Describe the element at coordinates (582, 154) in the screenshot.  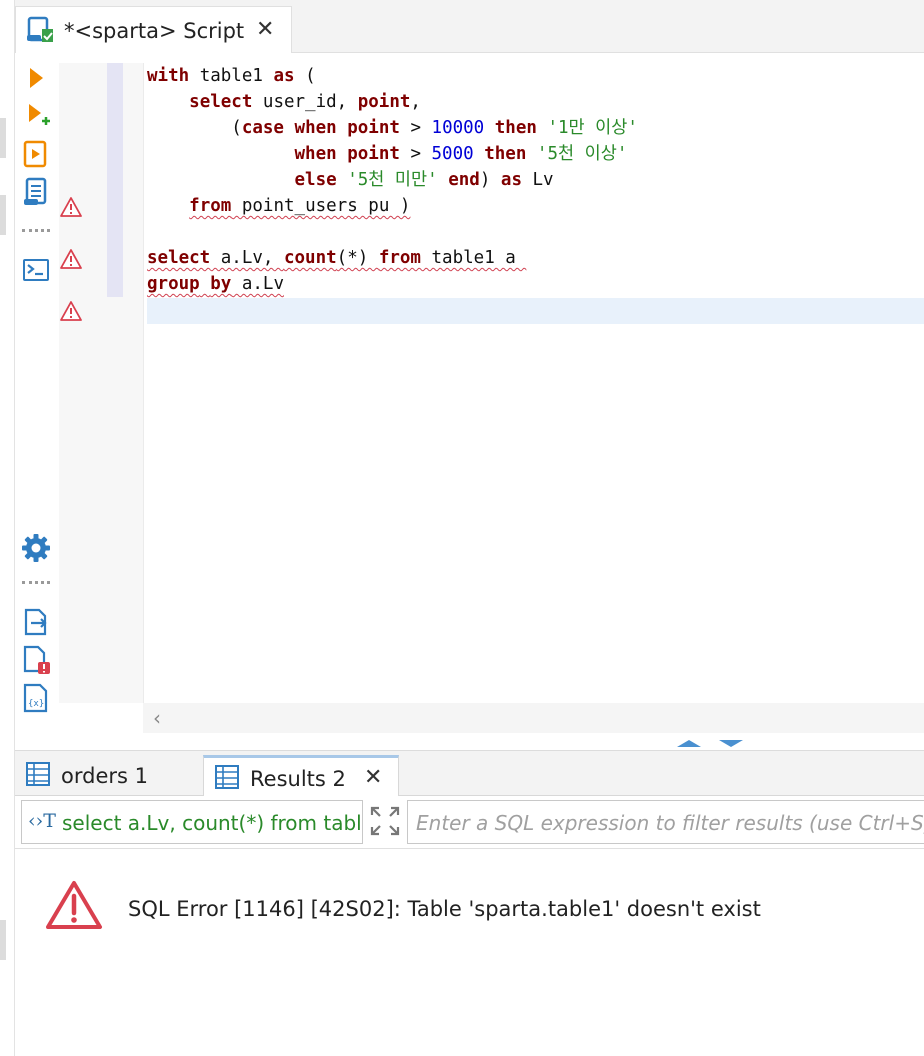
I see `sql-string: '5천 이상'` at that location.